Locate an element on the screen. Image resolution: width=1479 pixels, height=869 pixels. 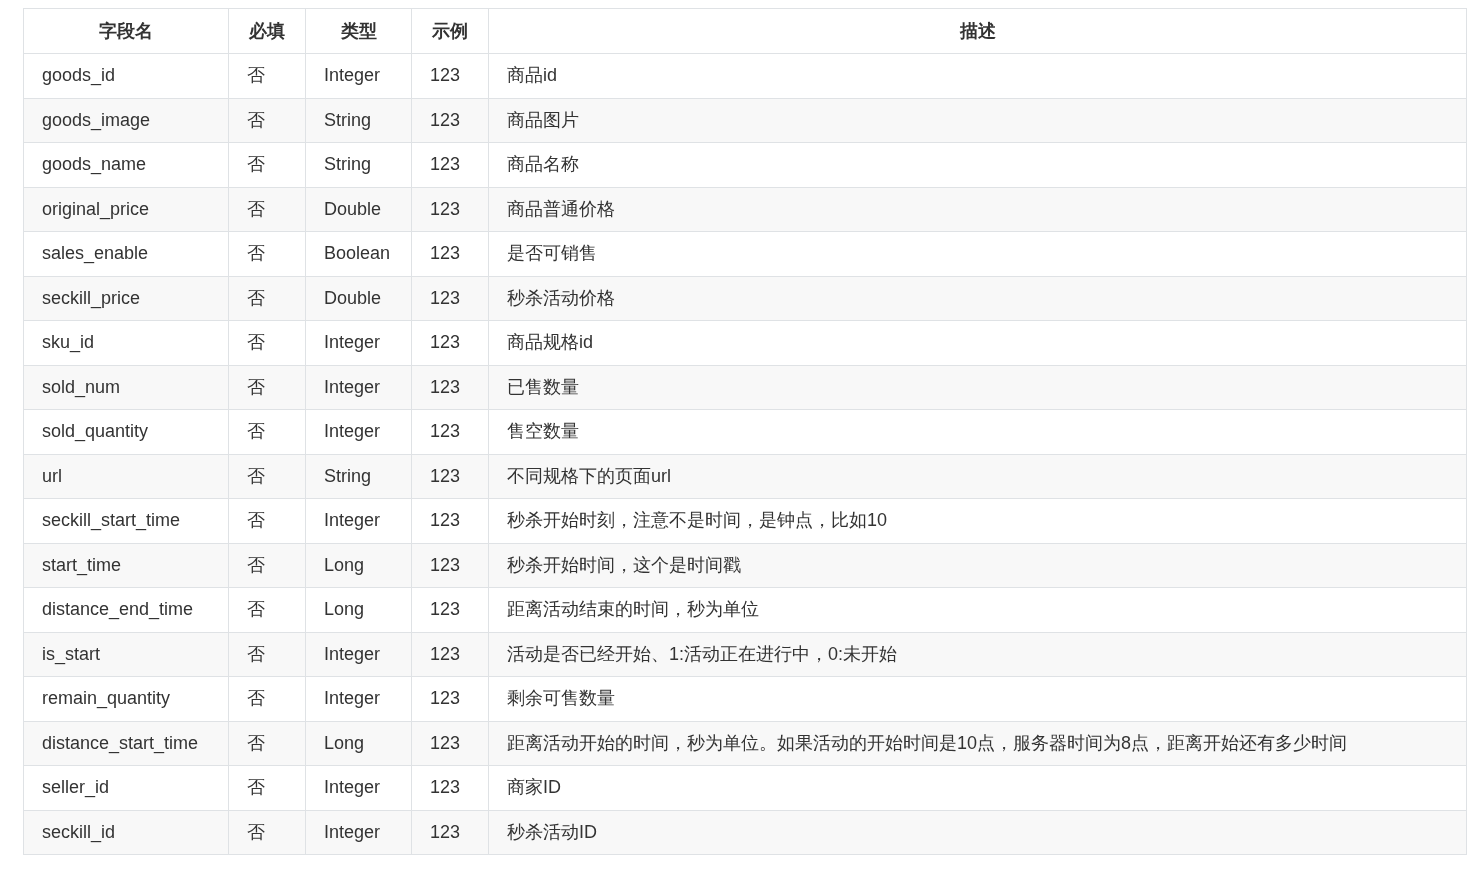
table-cell: 售空数量 is located at coordinates (977, 431).